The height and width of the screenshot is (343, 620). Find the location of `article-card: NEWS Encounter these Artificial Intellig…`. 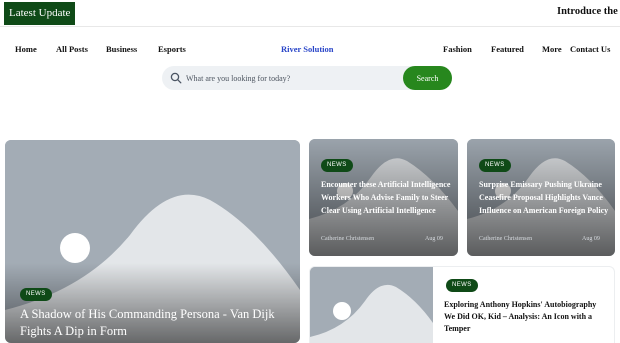

article-card: NEWS Encounter these Artificial Intellig… is located at coordinates (383, 197).